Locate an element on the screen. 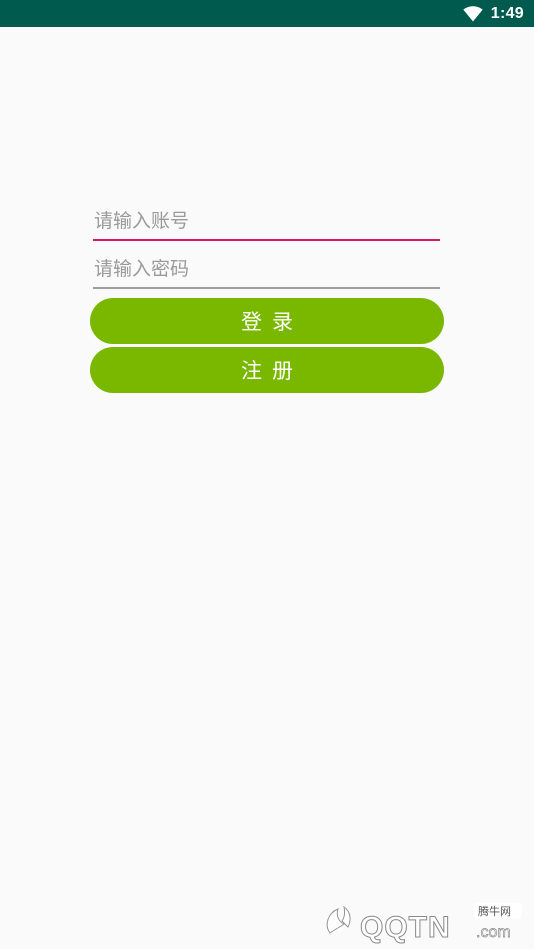 The height and width of the screenshot is (949, 534). account-field is located at coordinates (266, 221).